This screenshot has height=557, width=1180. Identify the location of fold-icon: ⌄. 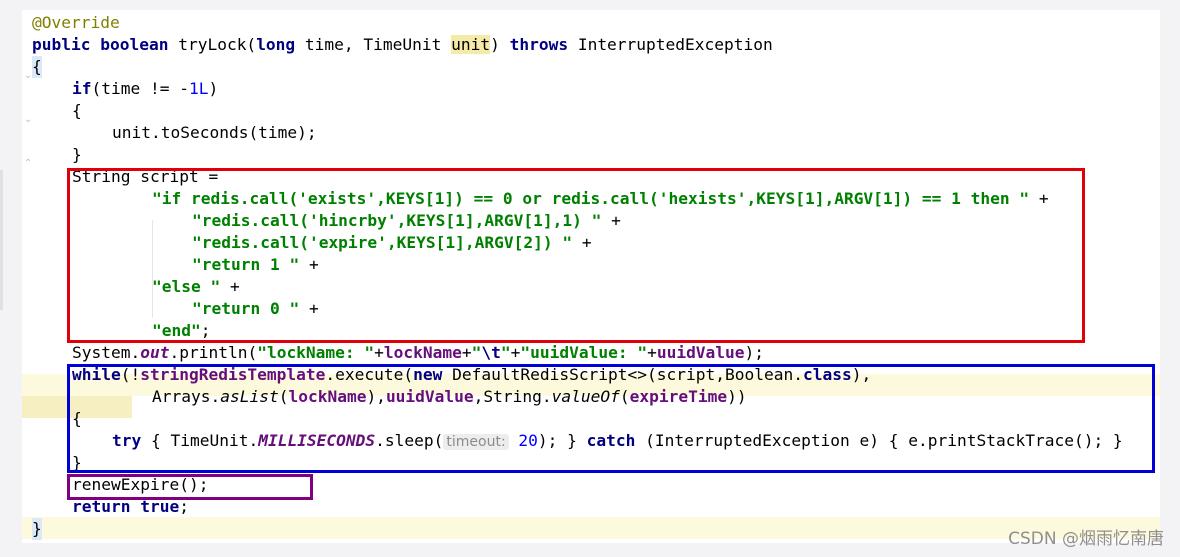
(28, 119).